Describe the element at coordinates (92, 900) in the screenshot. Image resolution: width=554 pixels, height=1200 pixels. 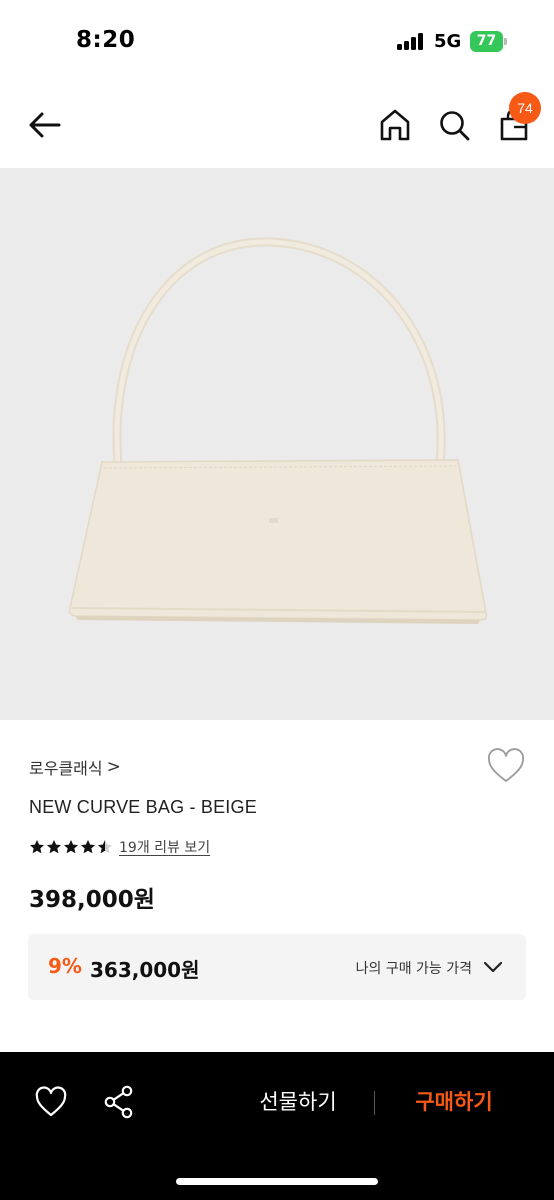
I see `original-price: 398,000원` at that location.